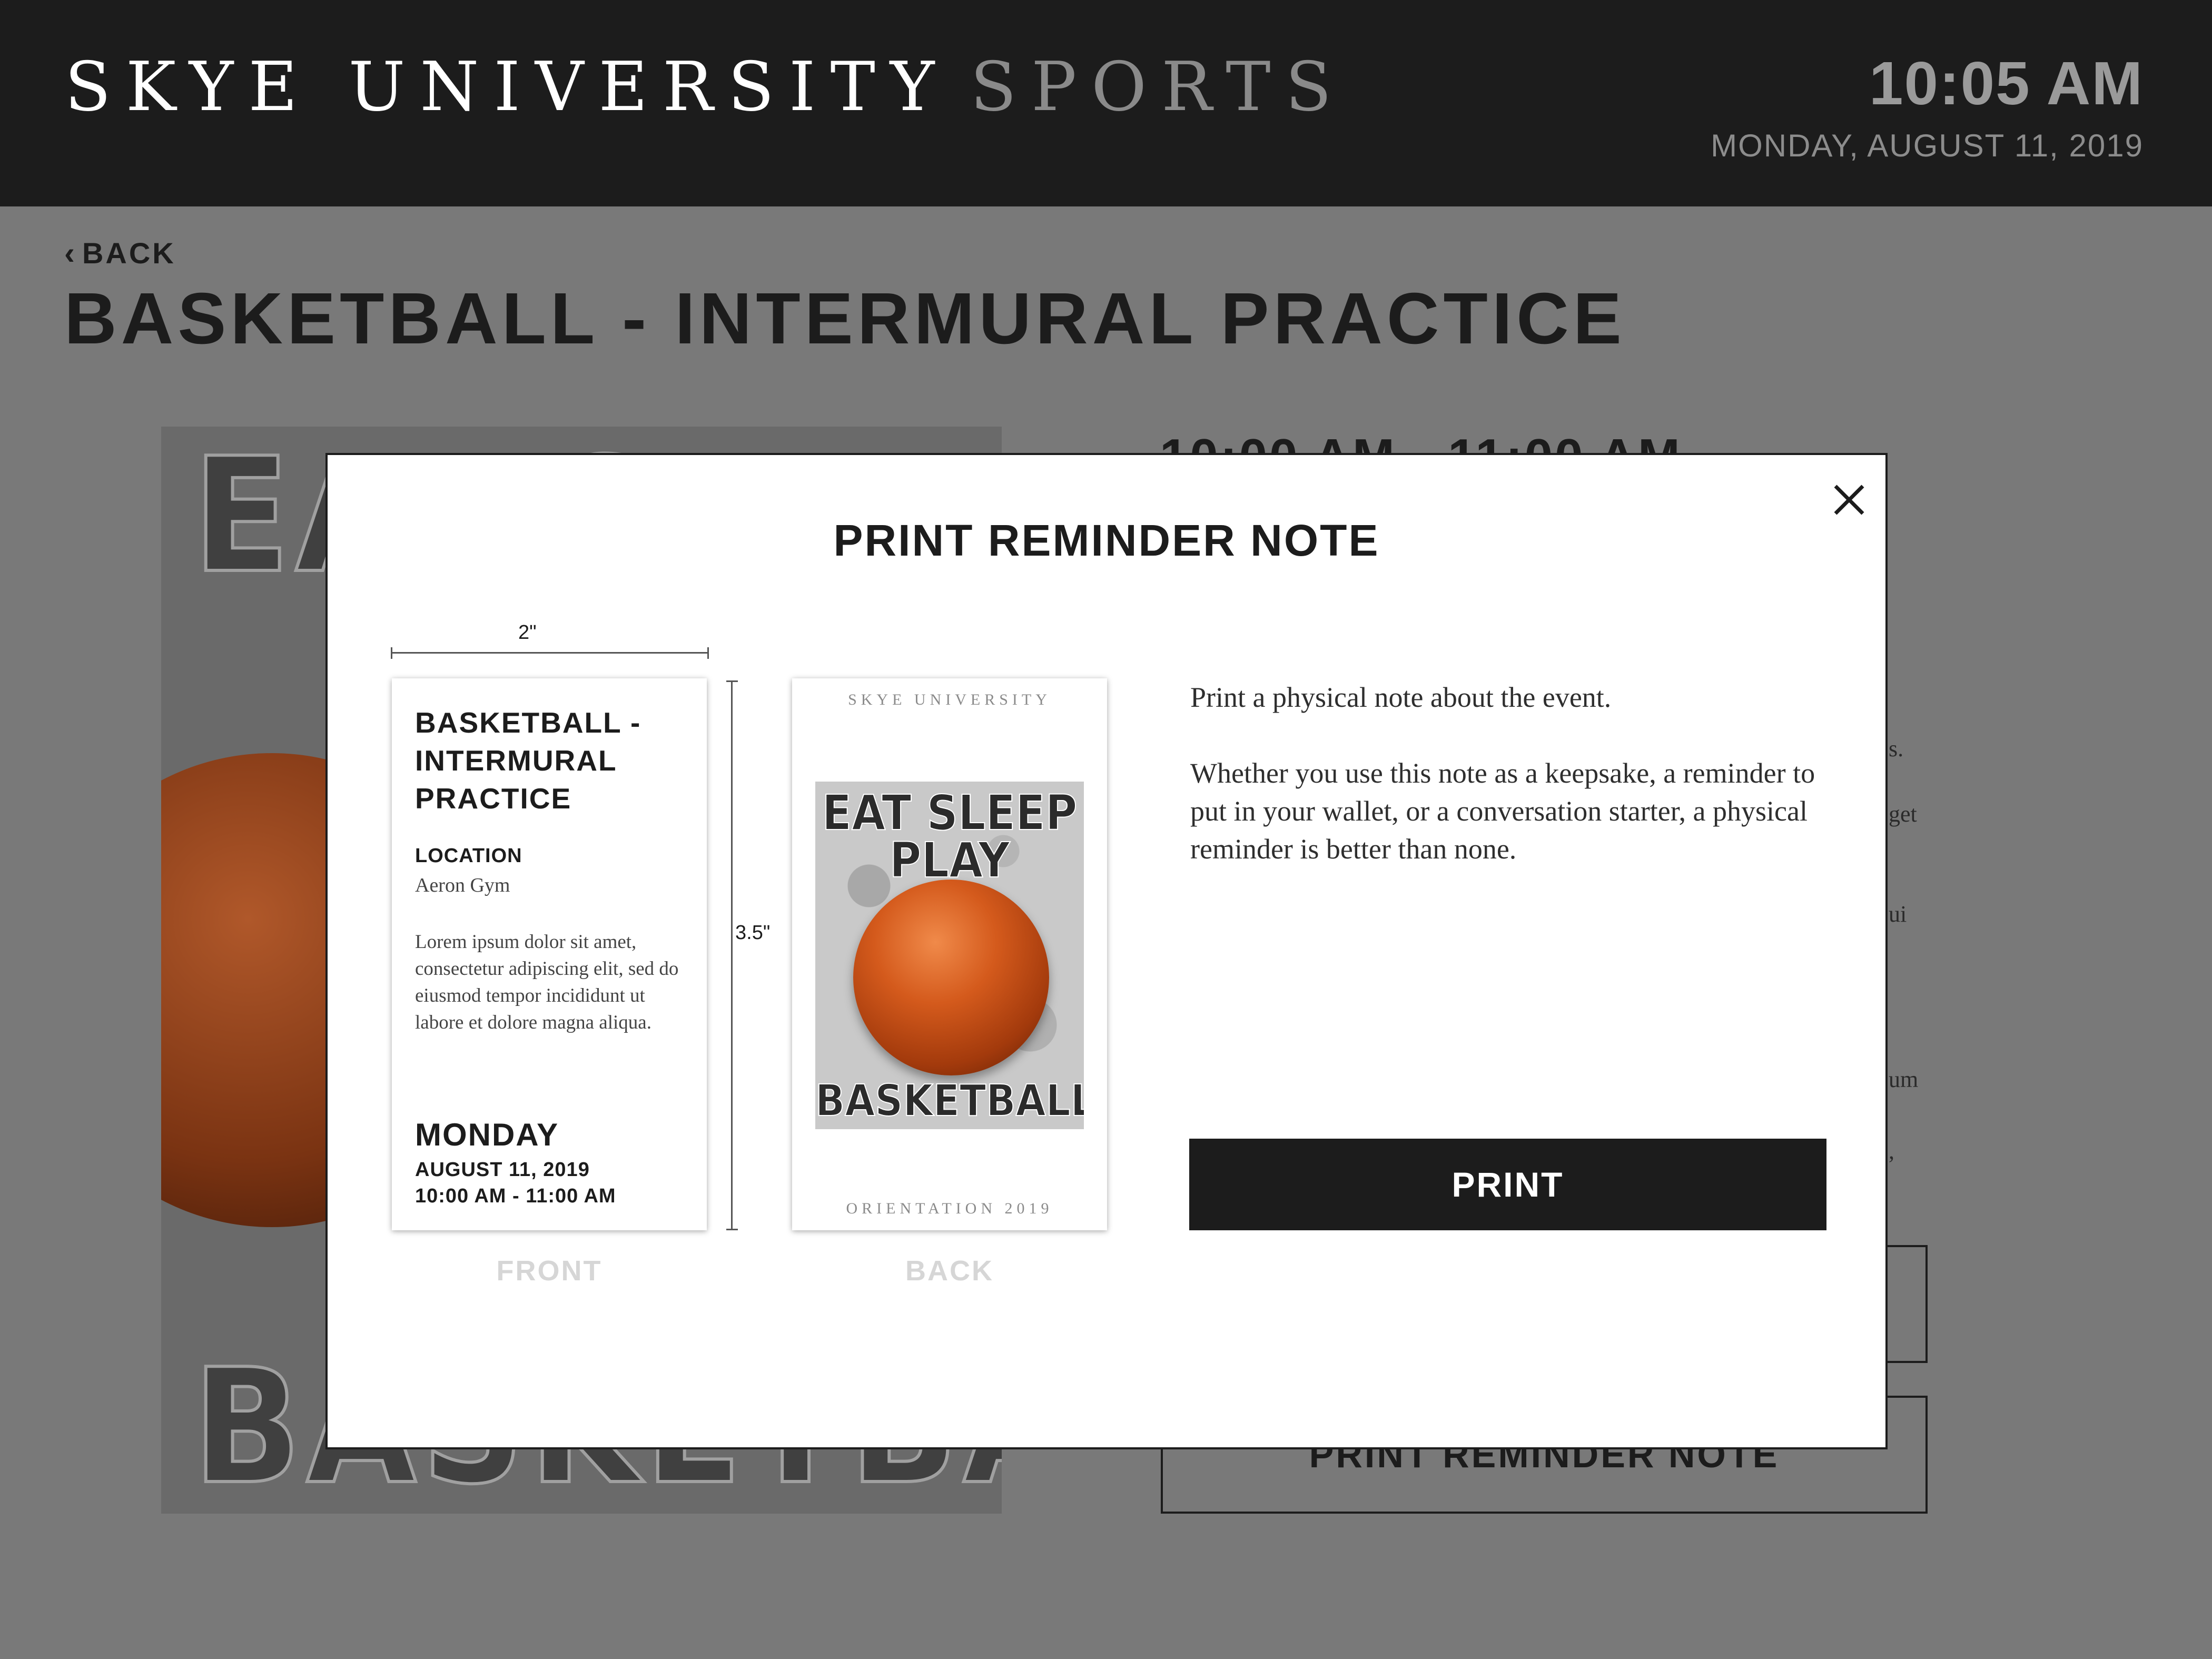 Image resolution: width=2212 pixels, height=1659 pixels. Describe the element at coordinates (1904, 1079) in the screenshot. I see `description-fragment: um` at that location.